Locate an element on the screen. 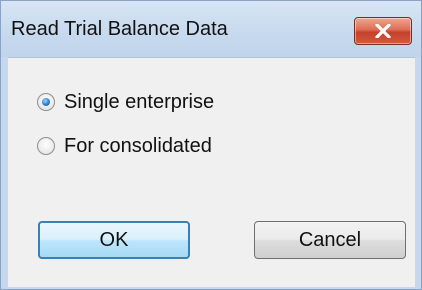 The height and width of the screenshot is (290, 422). dialog-title: Read Trial Balance Data is located at coordinates (119, 29).